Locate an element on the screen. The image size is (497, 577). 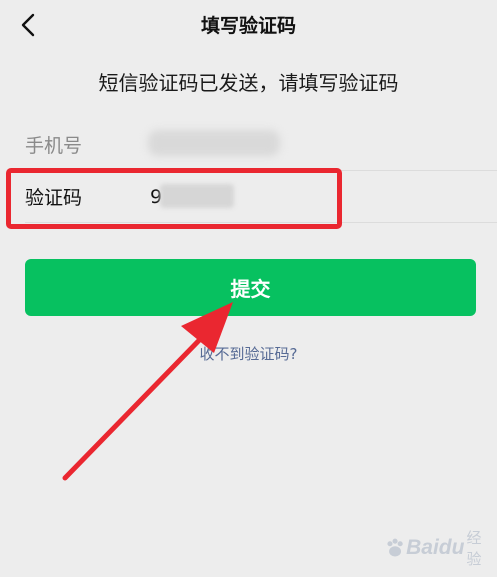
annotation-highlight-box is located at coordinates (174, 198).